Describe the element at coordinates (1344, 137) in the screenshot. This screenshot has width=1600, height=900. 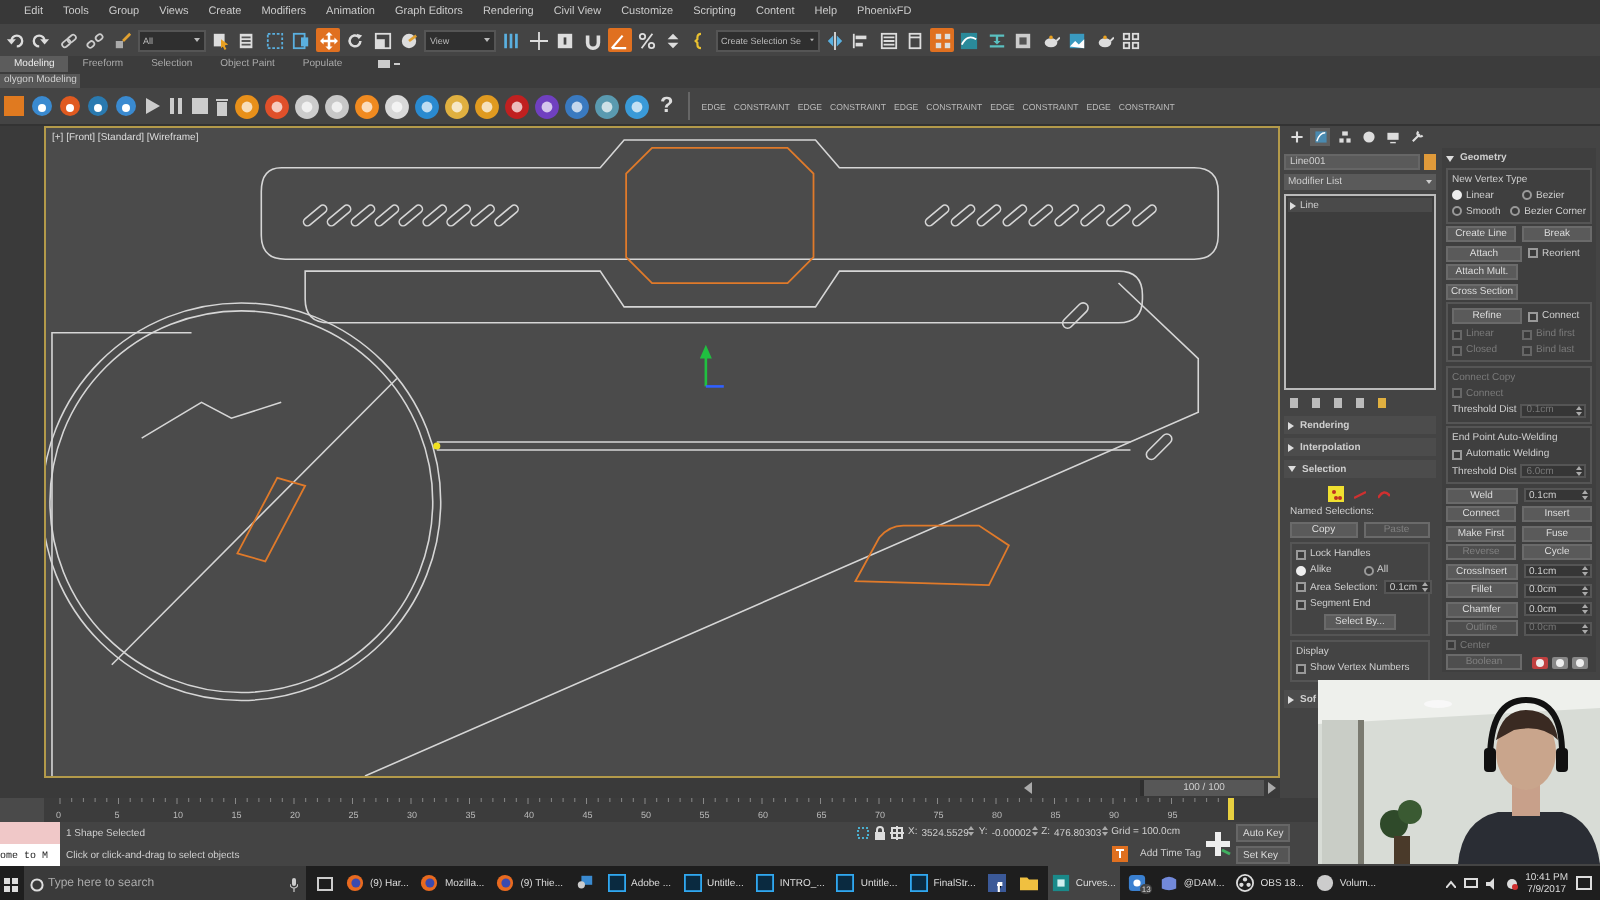
I see `hierarchy-tab` at that location.